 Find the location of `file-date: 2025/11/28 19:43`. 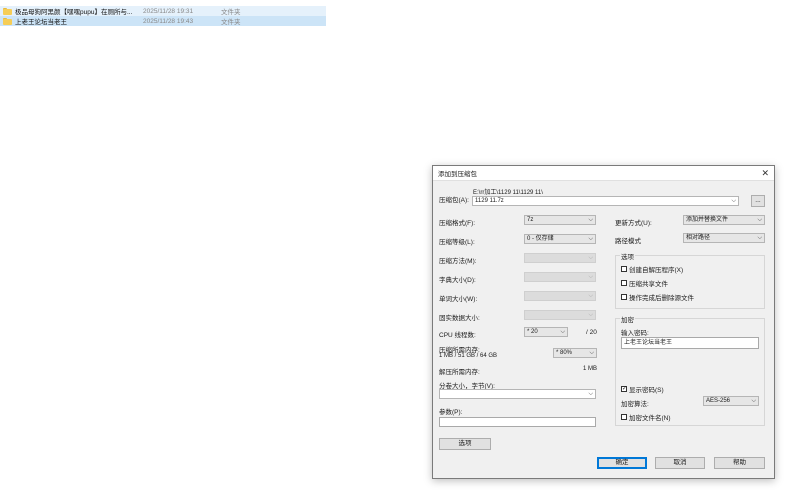

file-date: 2025/11/28 19:43 is located at coordinates (168, 21).